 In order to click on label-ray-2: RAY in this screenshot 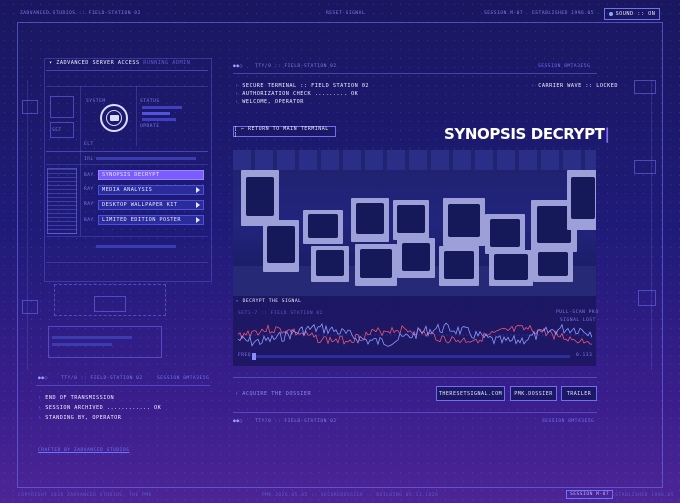, I will do `click(89, 189)`.